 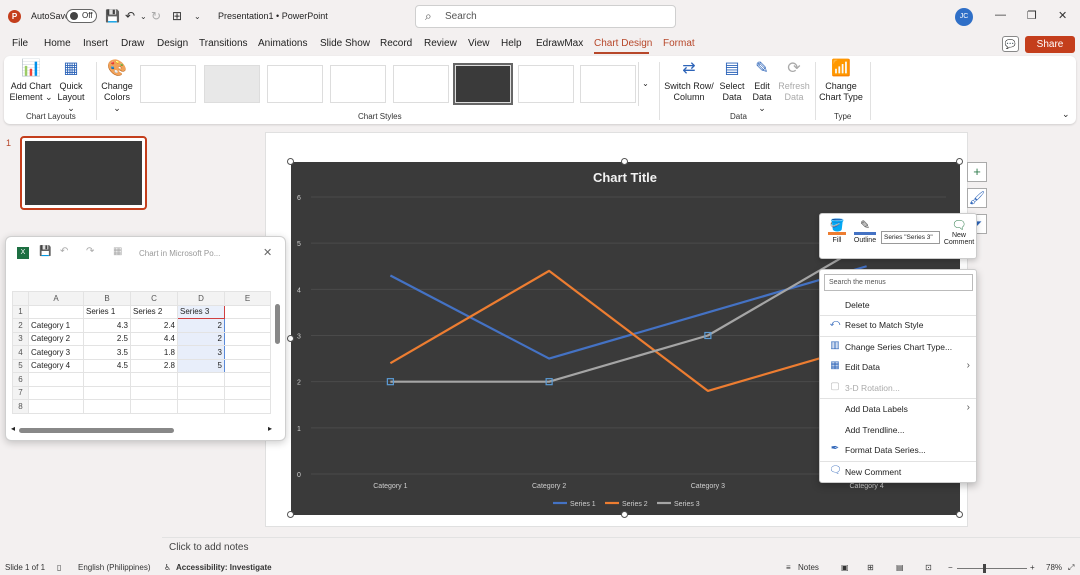 What do you see at coordinates (117, 251) in the screenshot?
I see `edit-in-excel-icon: ▦` at bounding box center [117, 251].